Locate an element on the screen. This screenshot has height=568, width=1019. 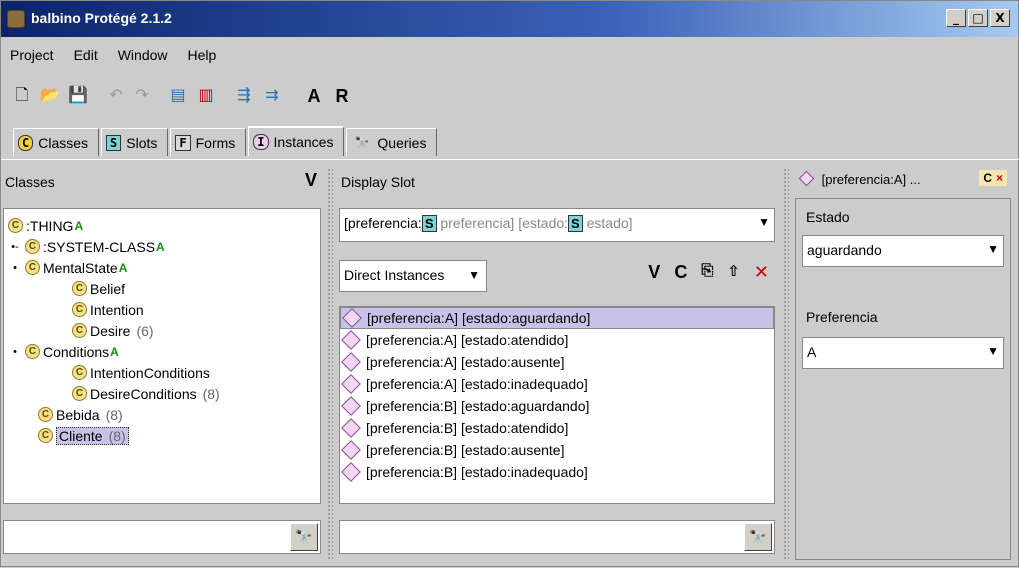
find-instance-binoculars-icon: 🔭 is located at coordinates (758, 537).